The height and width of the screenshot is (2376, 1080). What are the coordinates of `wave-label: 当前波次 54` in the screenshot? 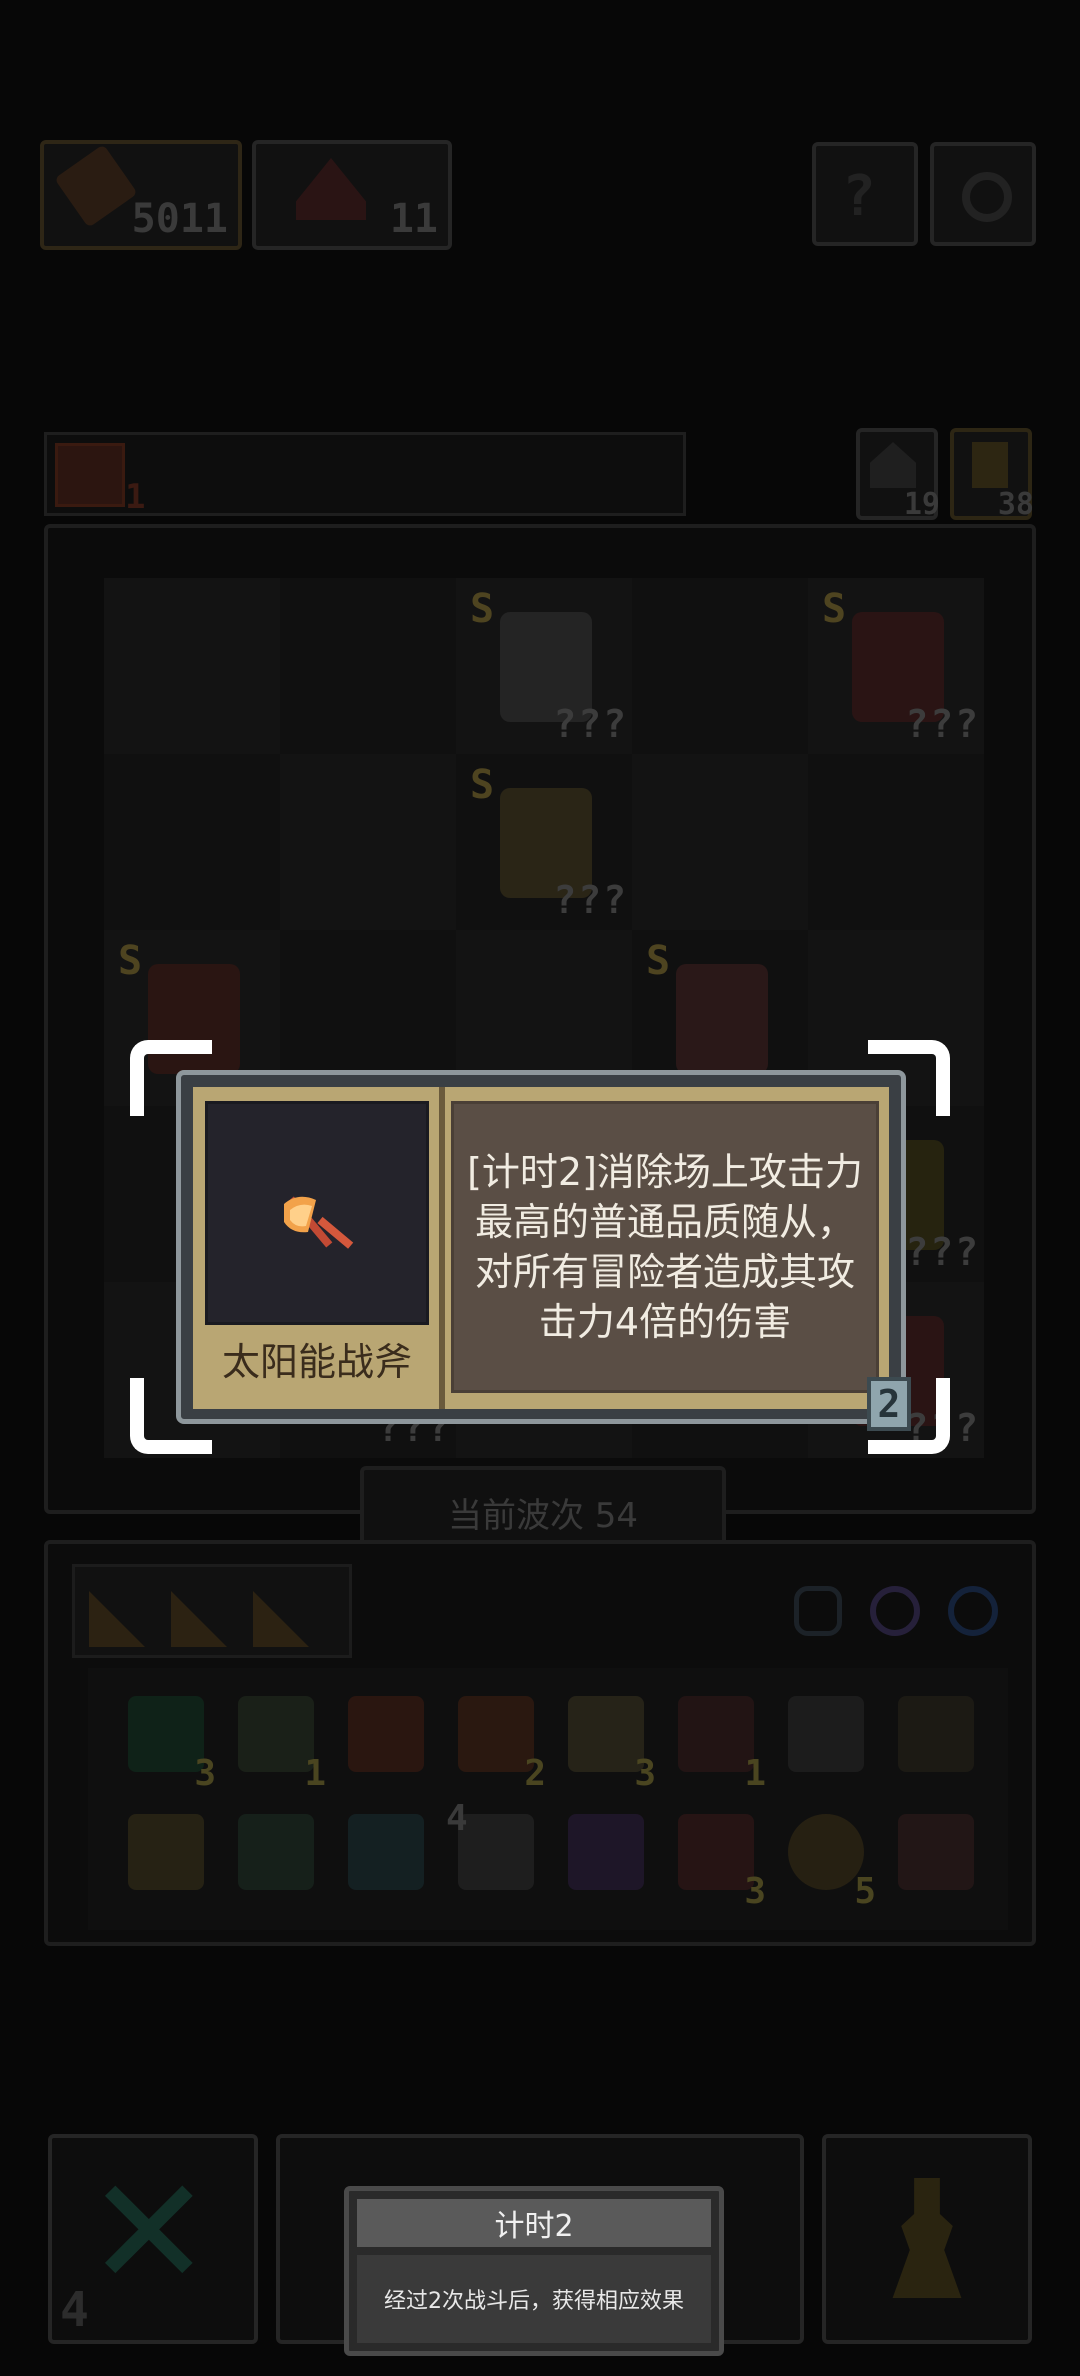 It's located at (543, 1515).